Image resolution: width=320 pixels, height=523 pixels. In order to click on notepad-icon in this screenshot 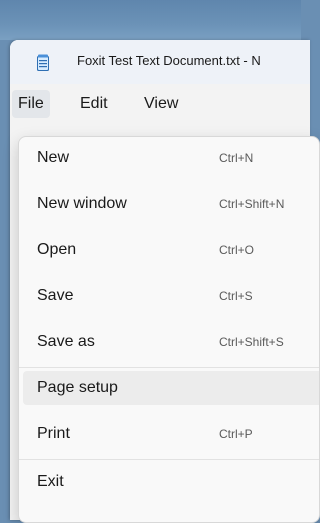, I will do `click(43, 63)`.